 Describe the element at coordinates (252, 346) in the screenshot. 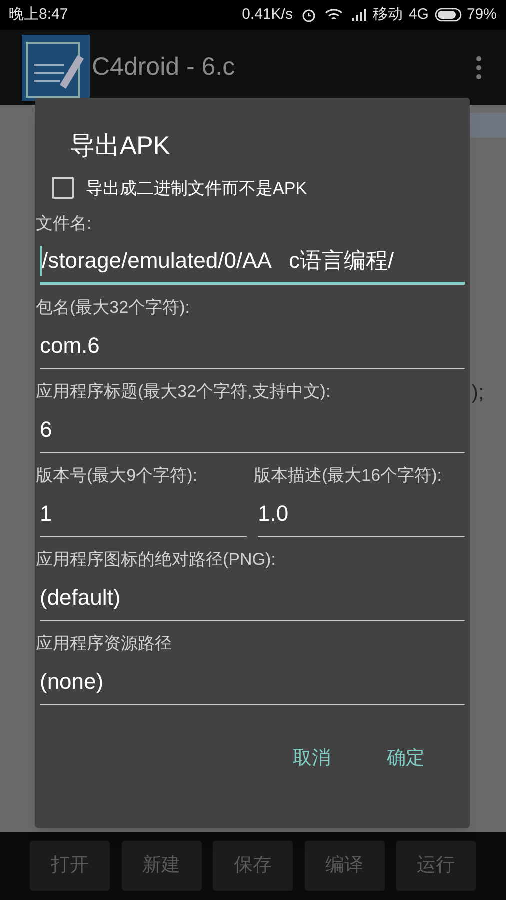

I see `input-field: com.6` at that location.